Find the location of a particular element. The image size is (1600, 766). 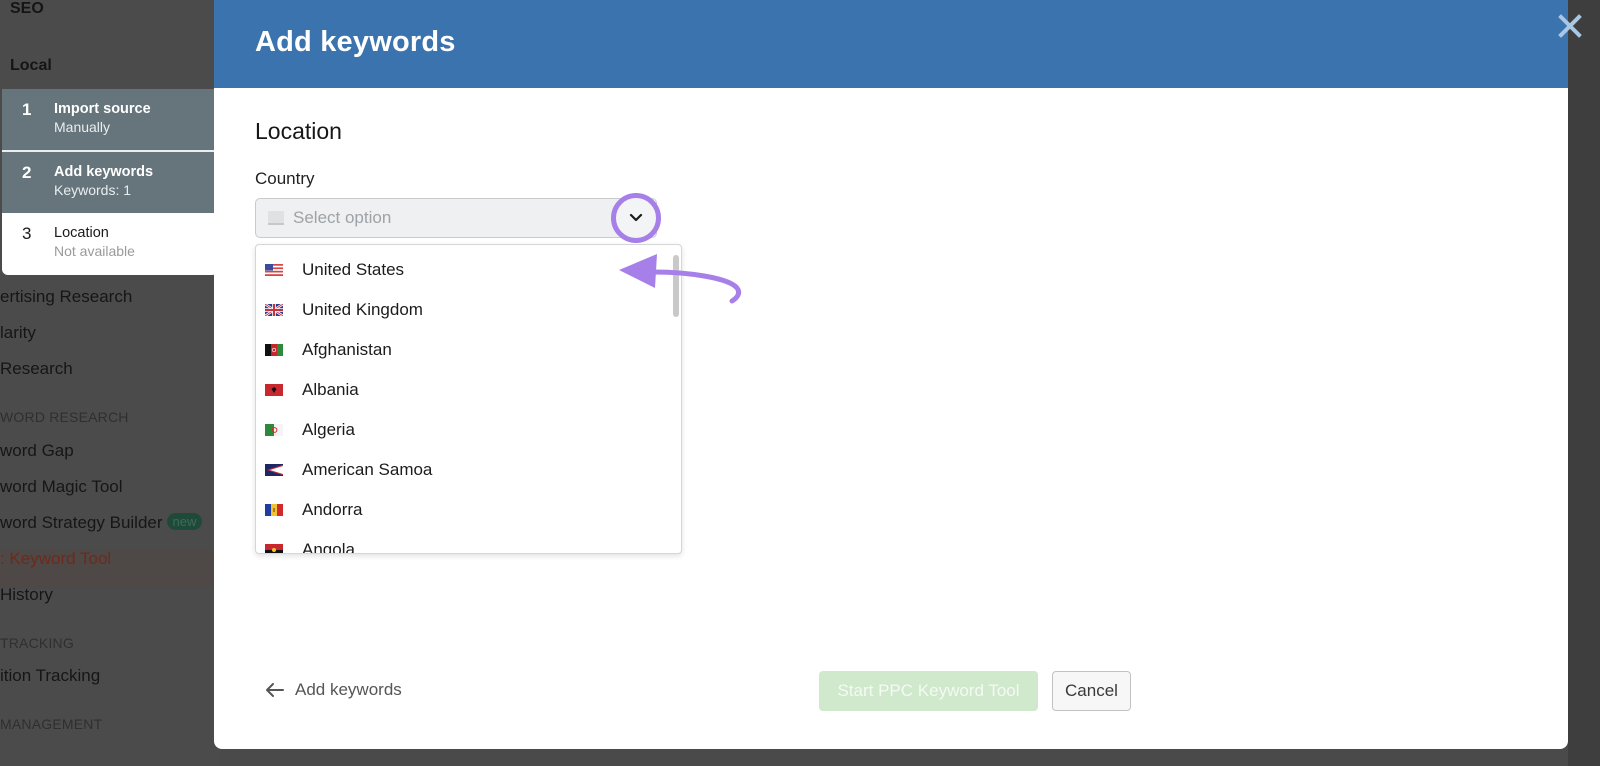

dropdown-toggle-button is located at coordinates (636, 218).